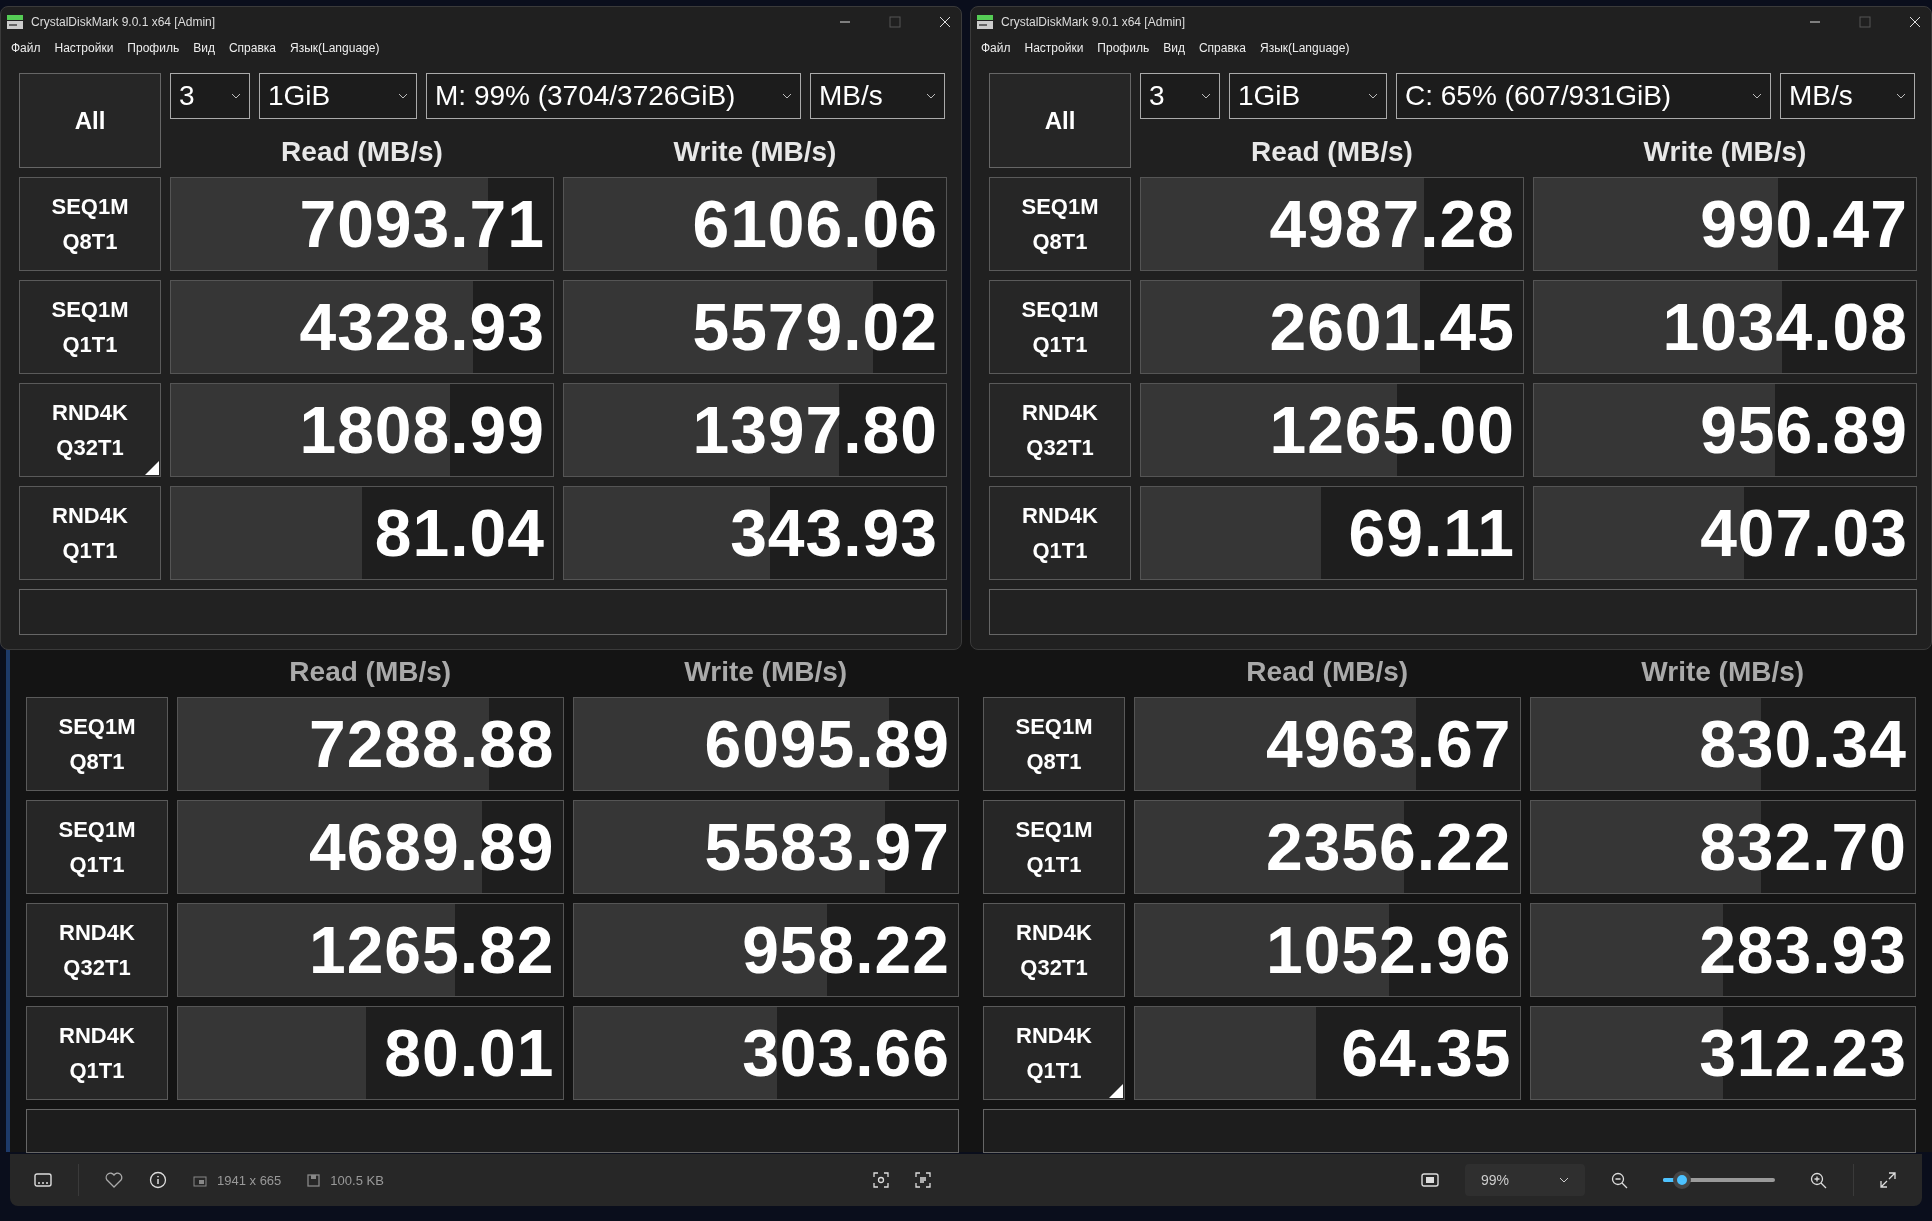 The image size is (1932, 1221). What do you see at coordinates (1682, 1180) in the screenshot?
I see `slider-thumb` at bounding box center [1682, 1180].